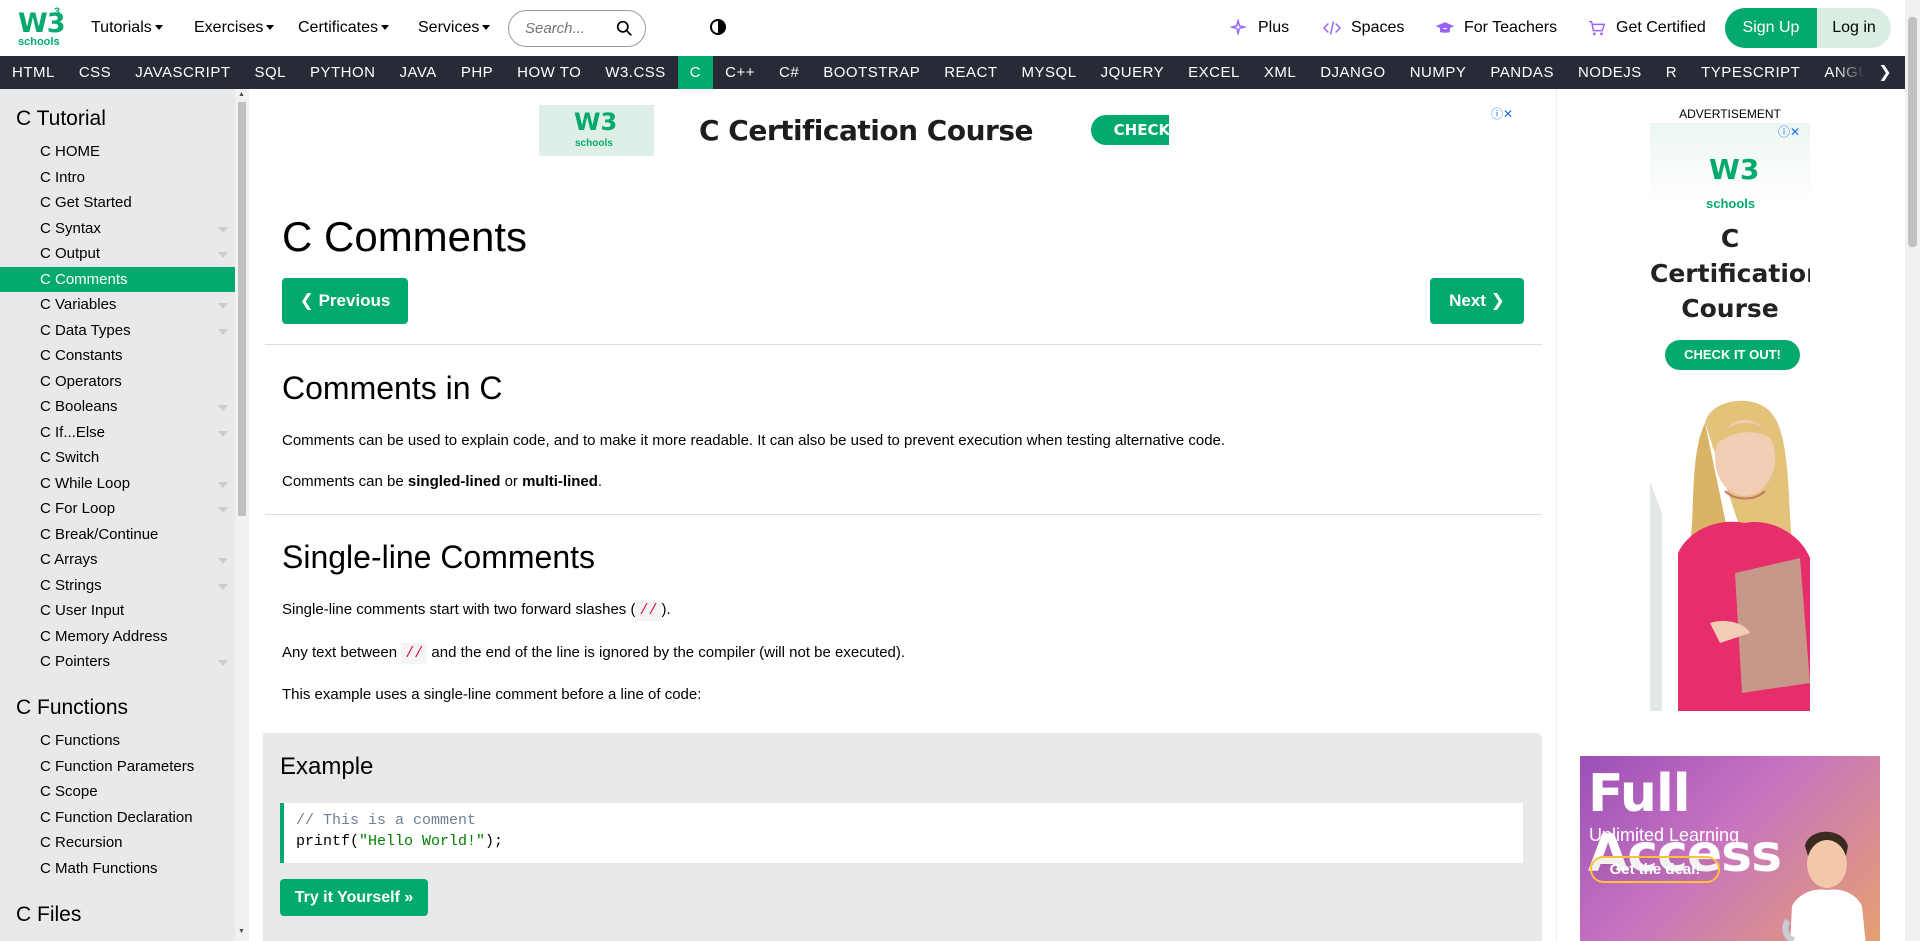 The image size is (1920, 941). What do you see at coordinates (1655, 869) in the screenshot?
I see `get-the-deal-button: Get the deal!` at bounding box center [1655, 869].